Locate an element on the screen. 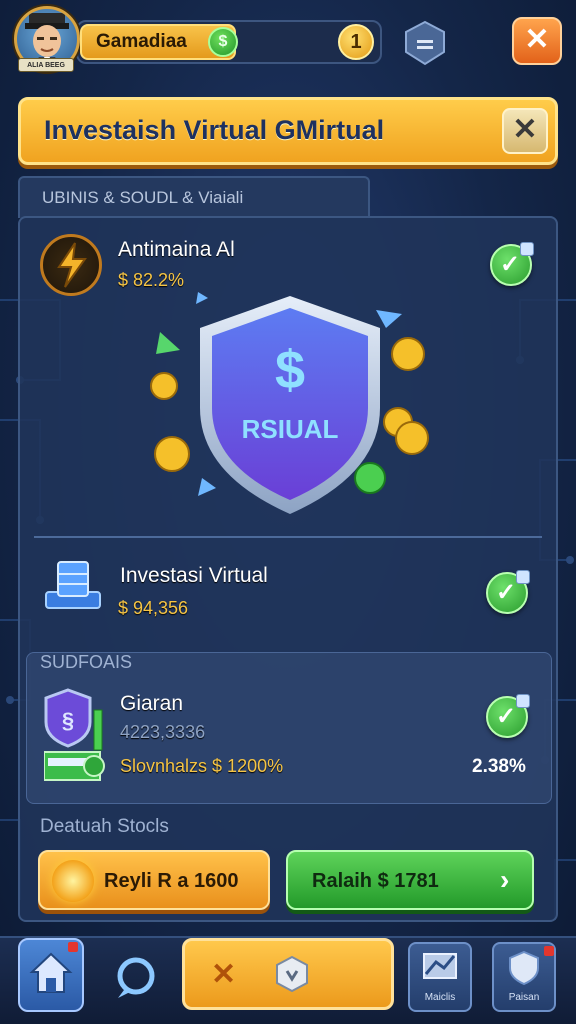 The height and width of the screenshot is (1024, 576). avatar-nameplate: ALIA BEEG is located at coordinates (46, 65).